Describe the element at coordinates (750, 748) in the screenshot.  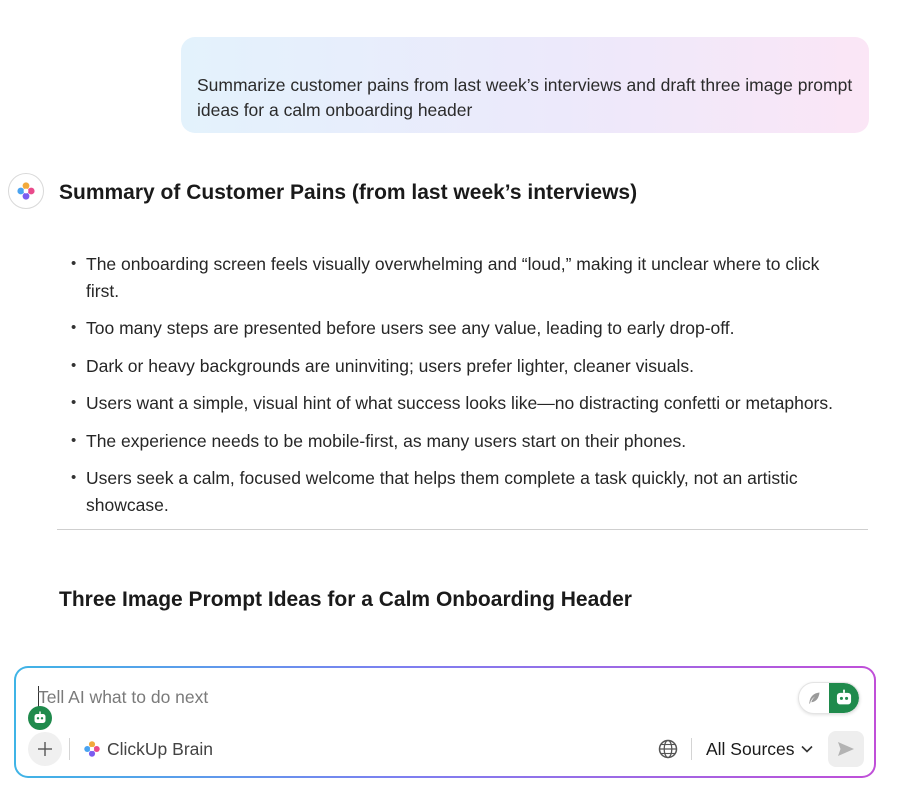
I see `sources-label: All Sources` at that location.